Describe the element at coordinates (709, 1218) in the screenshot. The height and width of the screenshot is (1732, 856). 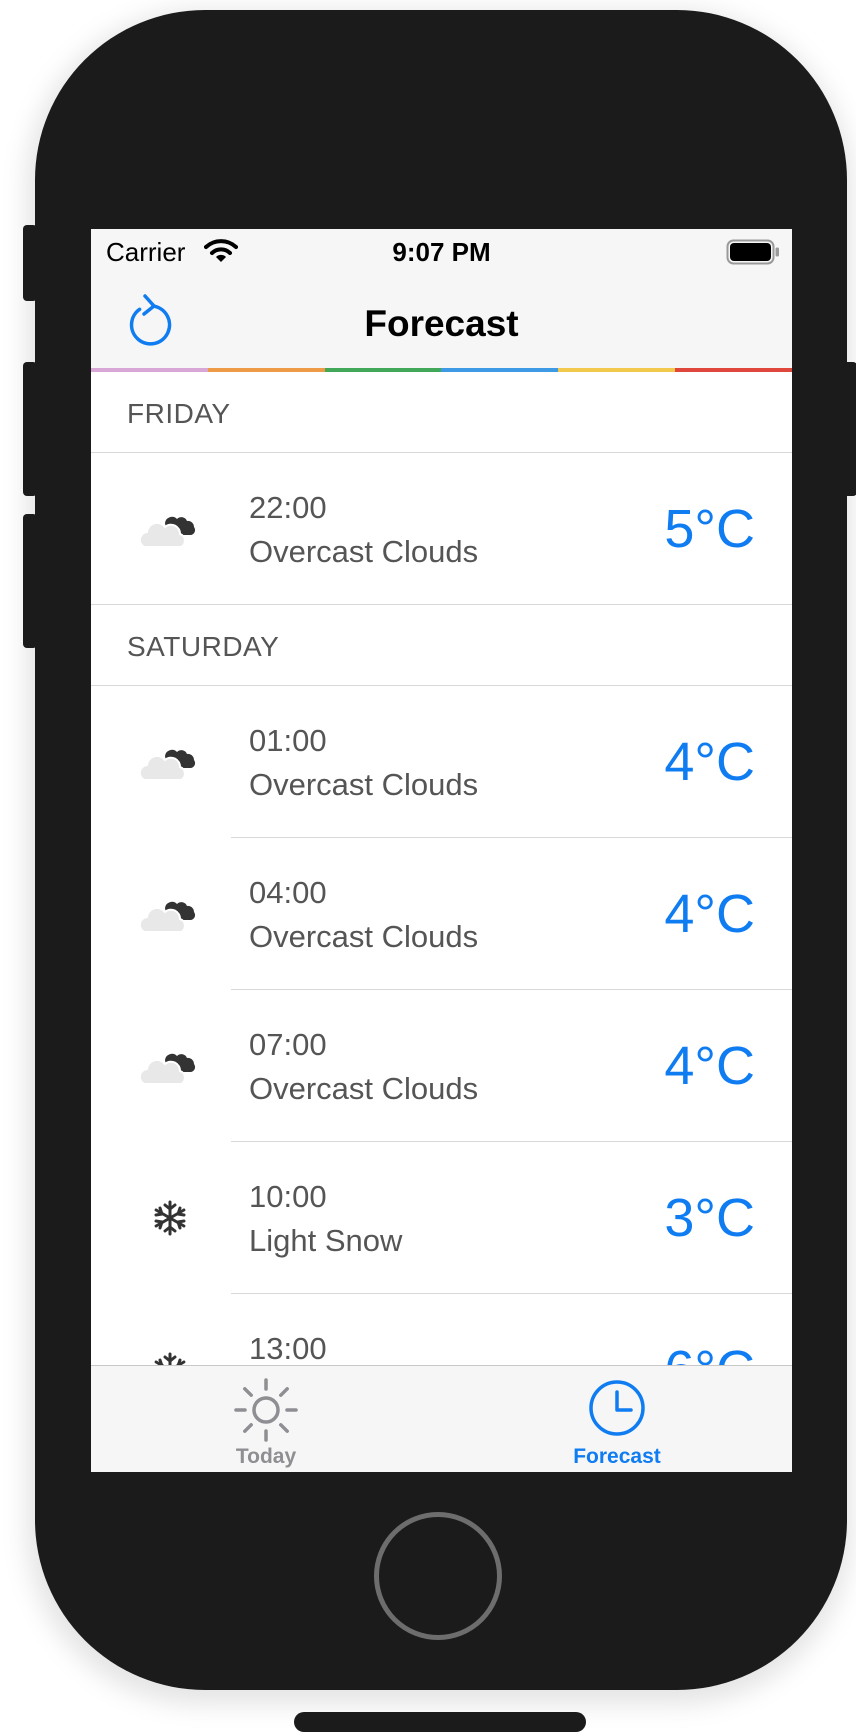
I see `forecast-temperature: 3°C` at that location.